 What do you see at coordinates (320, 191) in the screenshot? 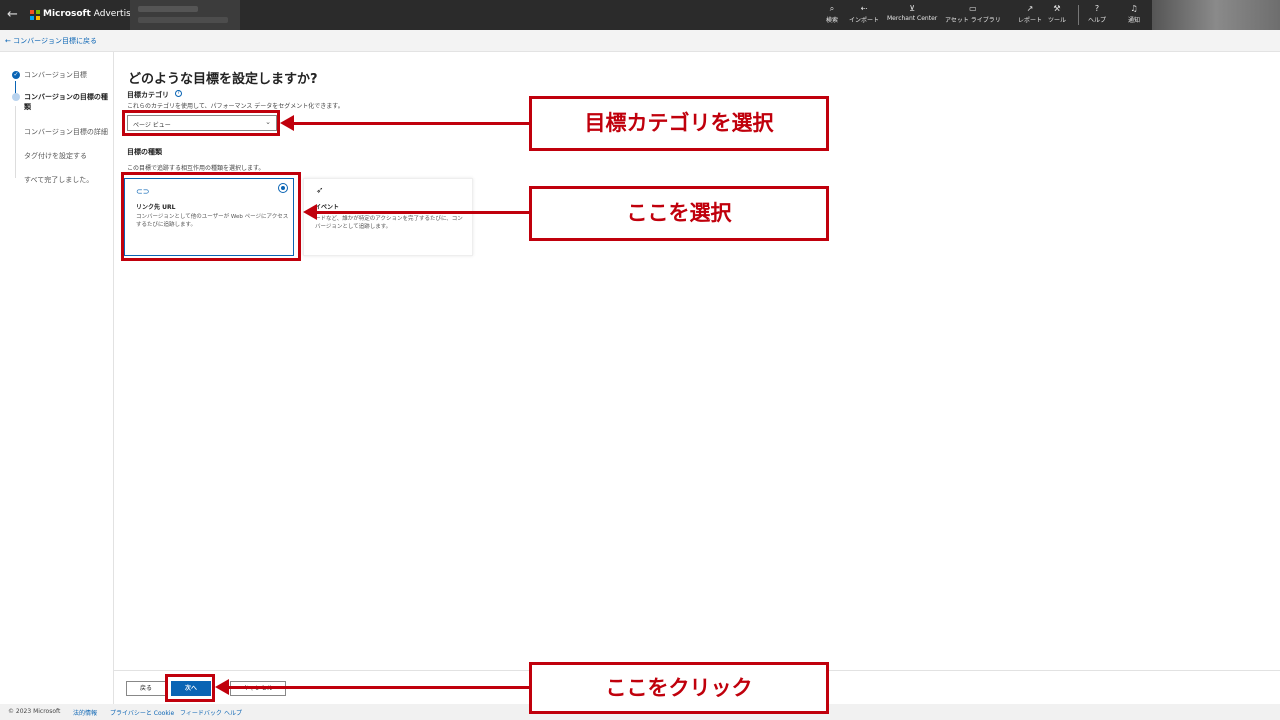
I see `mouse-cursor-icon: ➶` at bounding box center [320, 191].